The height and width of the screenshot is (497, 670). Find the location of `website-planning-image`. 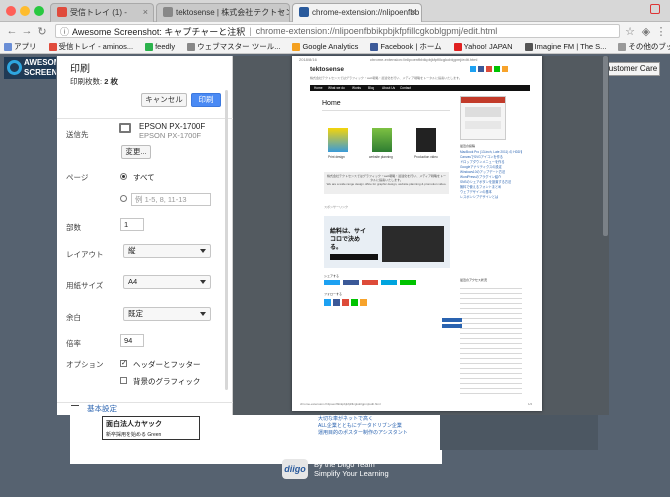

website-planning-image is located at coordinates (382, 140).